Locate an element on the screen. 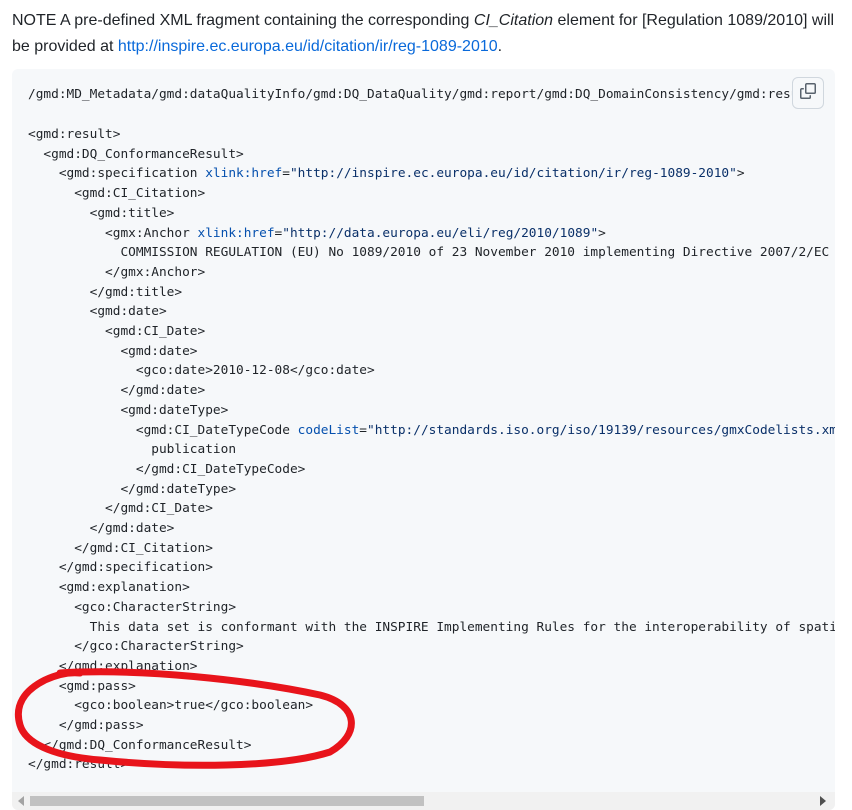  code-token-tag: <gmd:CI_DateTypeCode is located at coordinates (163, 430).